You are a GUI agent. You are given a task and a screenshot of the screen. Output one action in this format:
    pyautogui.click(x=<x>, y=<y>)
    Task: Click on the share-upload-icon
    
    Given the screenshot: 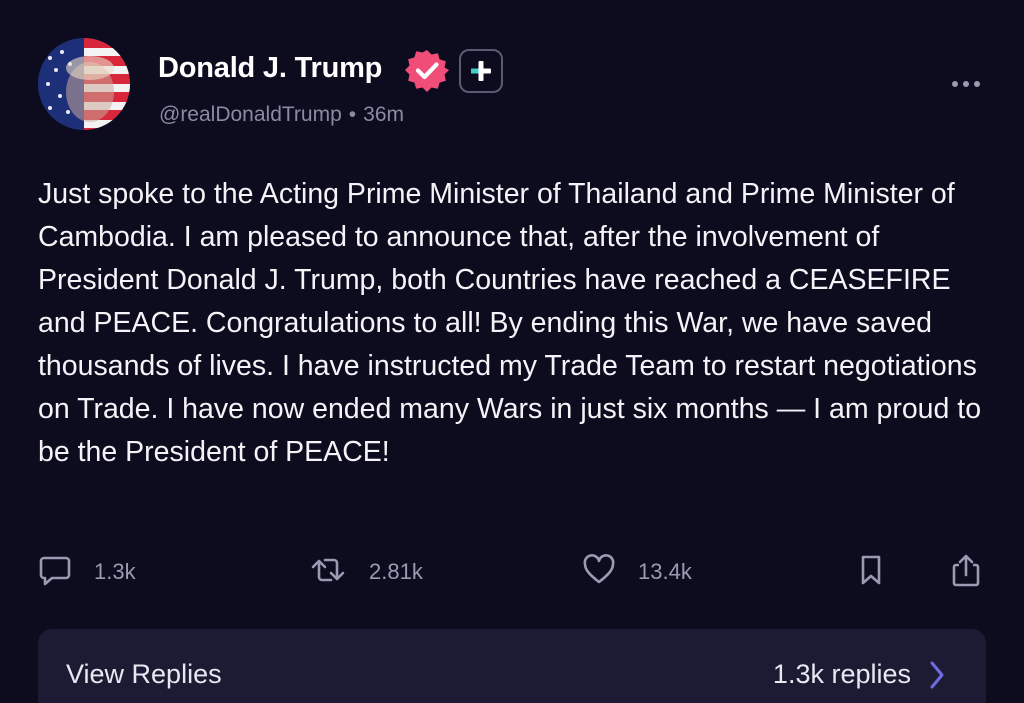 What is the action you would take?
    pyautogui.click(x=966, y=572)
    